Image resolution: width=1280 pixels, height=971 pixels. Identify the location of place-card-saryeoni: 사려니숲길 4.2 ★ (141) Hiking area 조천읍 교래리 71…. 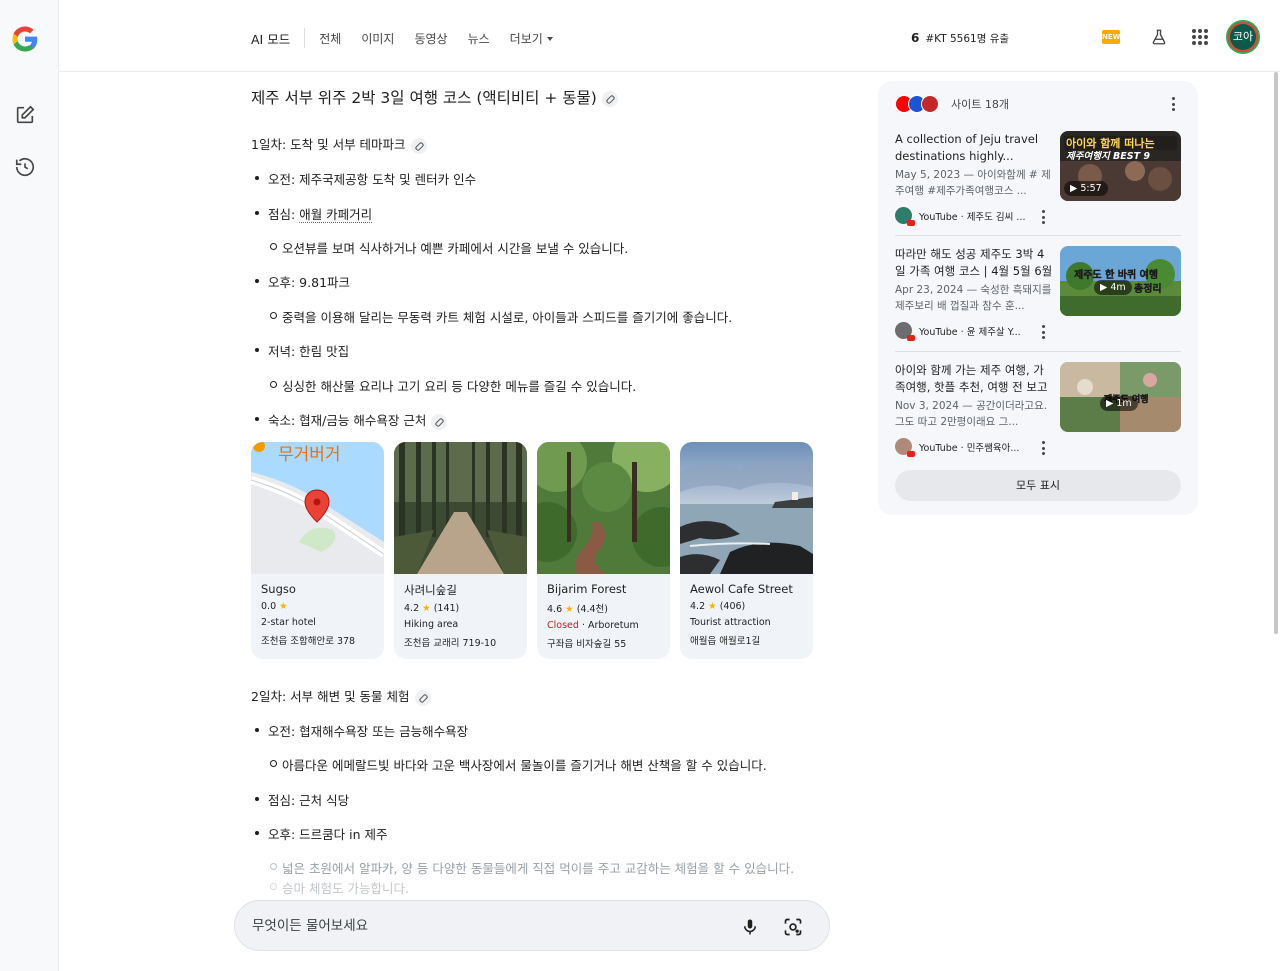
(460, 550).